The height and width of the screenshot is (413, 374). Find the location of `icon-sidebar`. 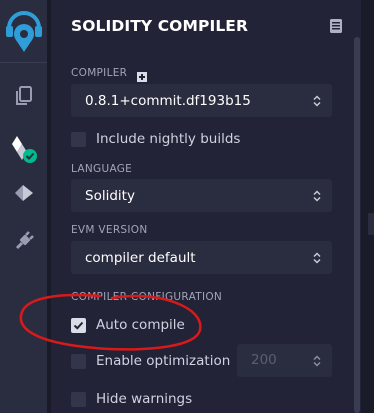

icon-sidebar is located at coordinates (23, 206).